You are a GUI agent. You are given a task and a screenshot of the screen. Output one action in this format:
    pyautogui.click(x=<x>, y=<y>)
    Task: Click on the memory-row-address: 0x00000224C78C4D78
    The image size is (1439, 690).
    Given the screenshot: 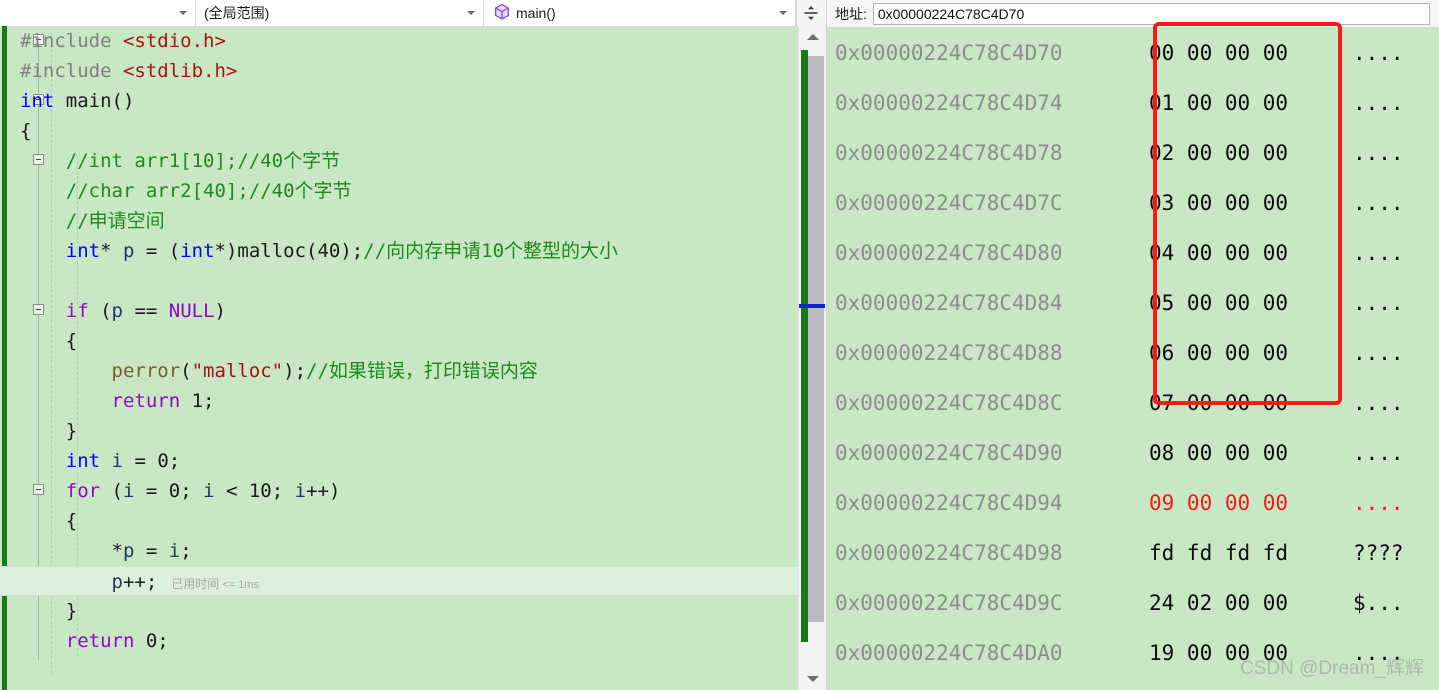 What is the action you would take?
    pyautogui.click(x=949, y=153)
    